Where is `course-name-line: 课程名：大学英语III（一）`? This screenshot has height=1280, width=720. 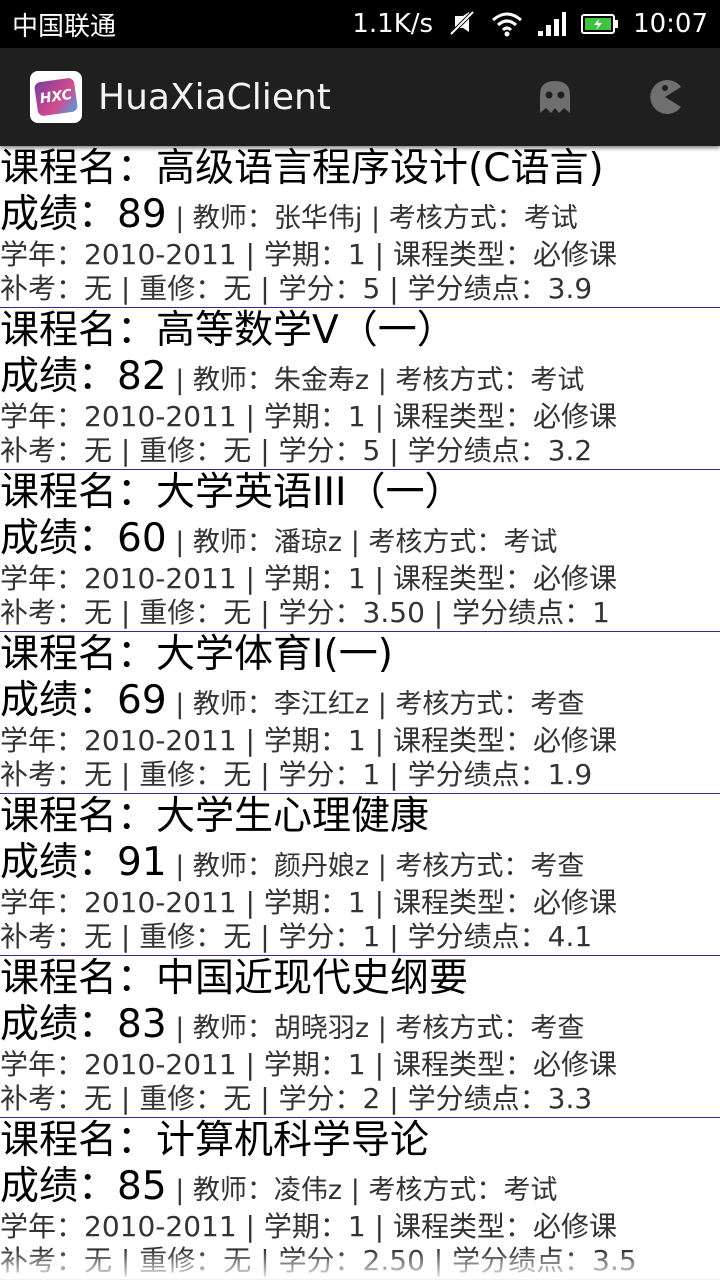
course-name-line: 课程名：大学英语III（一） is located at coordinates (232, 492).